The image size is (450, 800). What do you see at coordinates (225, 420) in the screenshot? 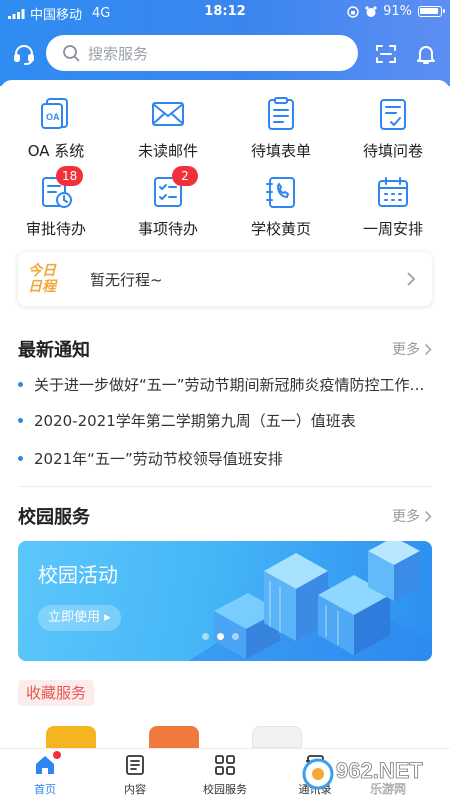
I see `notice-item: 2020-2021学年第二学期第九周（五一）值班表` at bounding box center [225, 420].